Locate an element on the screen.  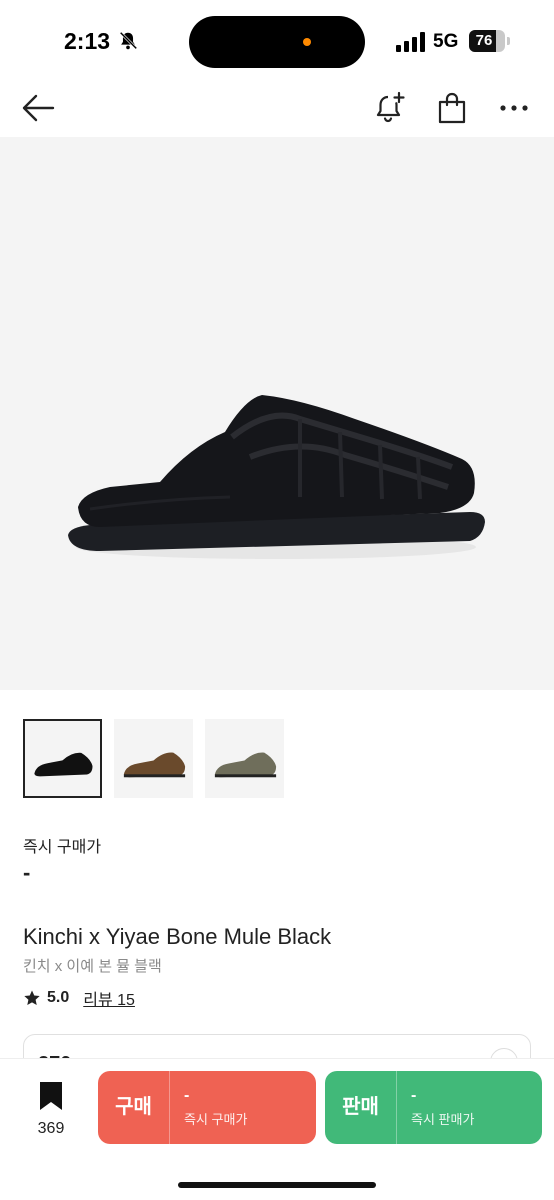
bell-off-icon is located at coordinates (128, 40).